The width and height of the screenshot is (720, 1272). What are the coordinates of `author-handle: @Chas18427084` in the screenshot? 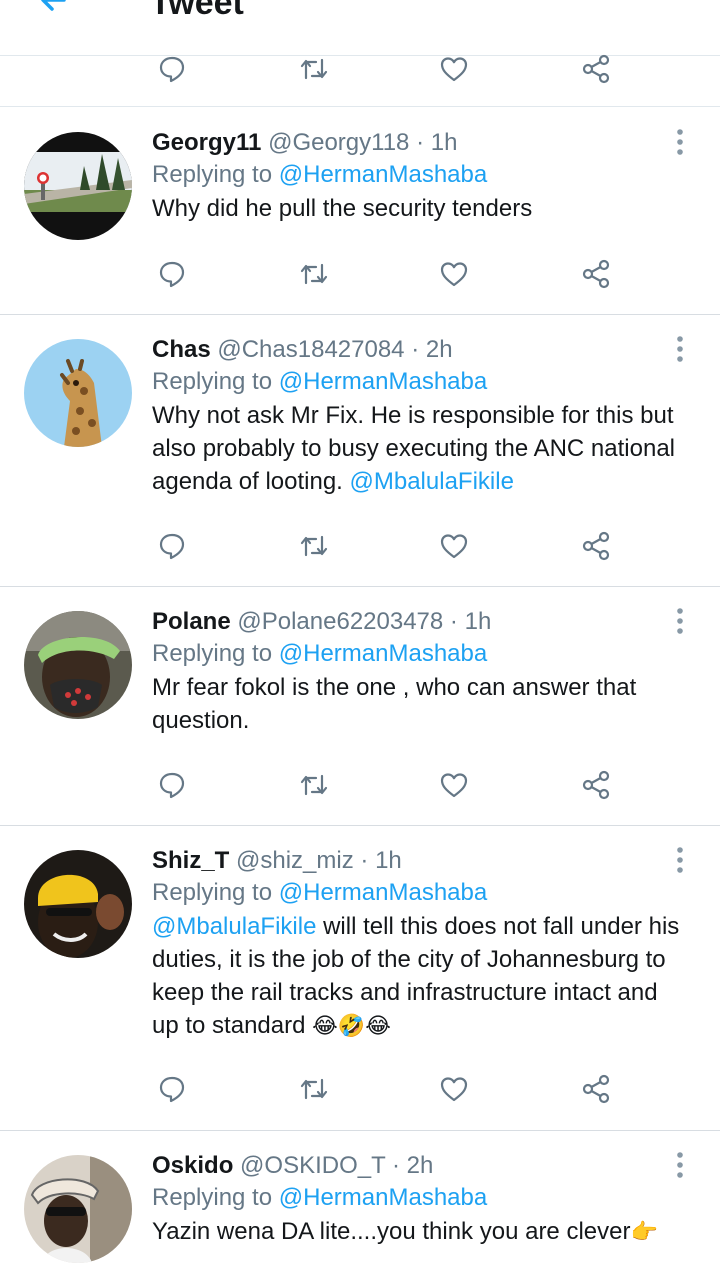 It's located at (310, 349).